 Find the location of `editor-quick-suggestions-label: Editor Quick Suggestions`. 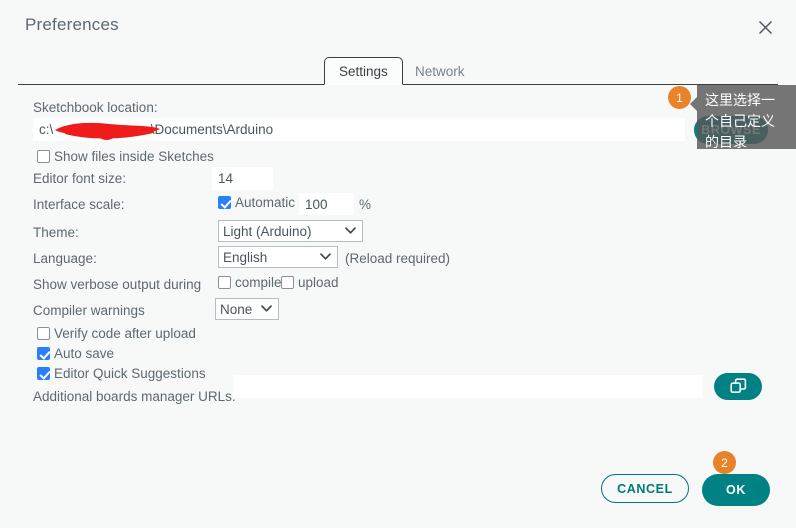

editor-quick-suggestions-label: Editor Quick Suggestions is located at coordinates (130, 373).